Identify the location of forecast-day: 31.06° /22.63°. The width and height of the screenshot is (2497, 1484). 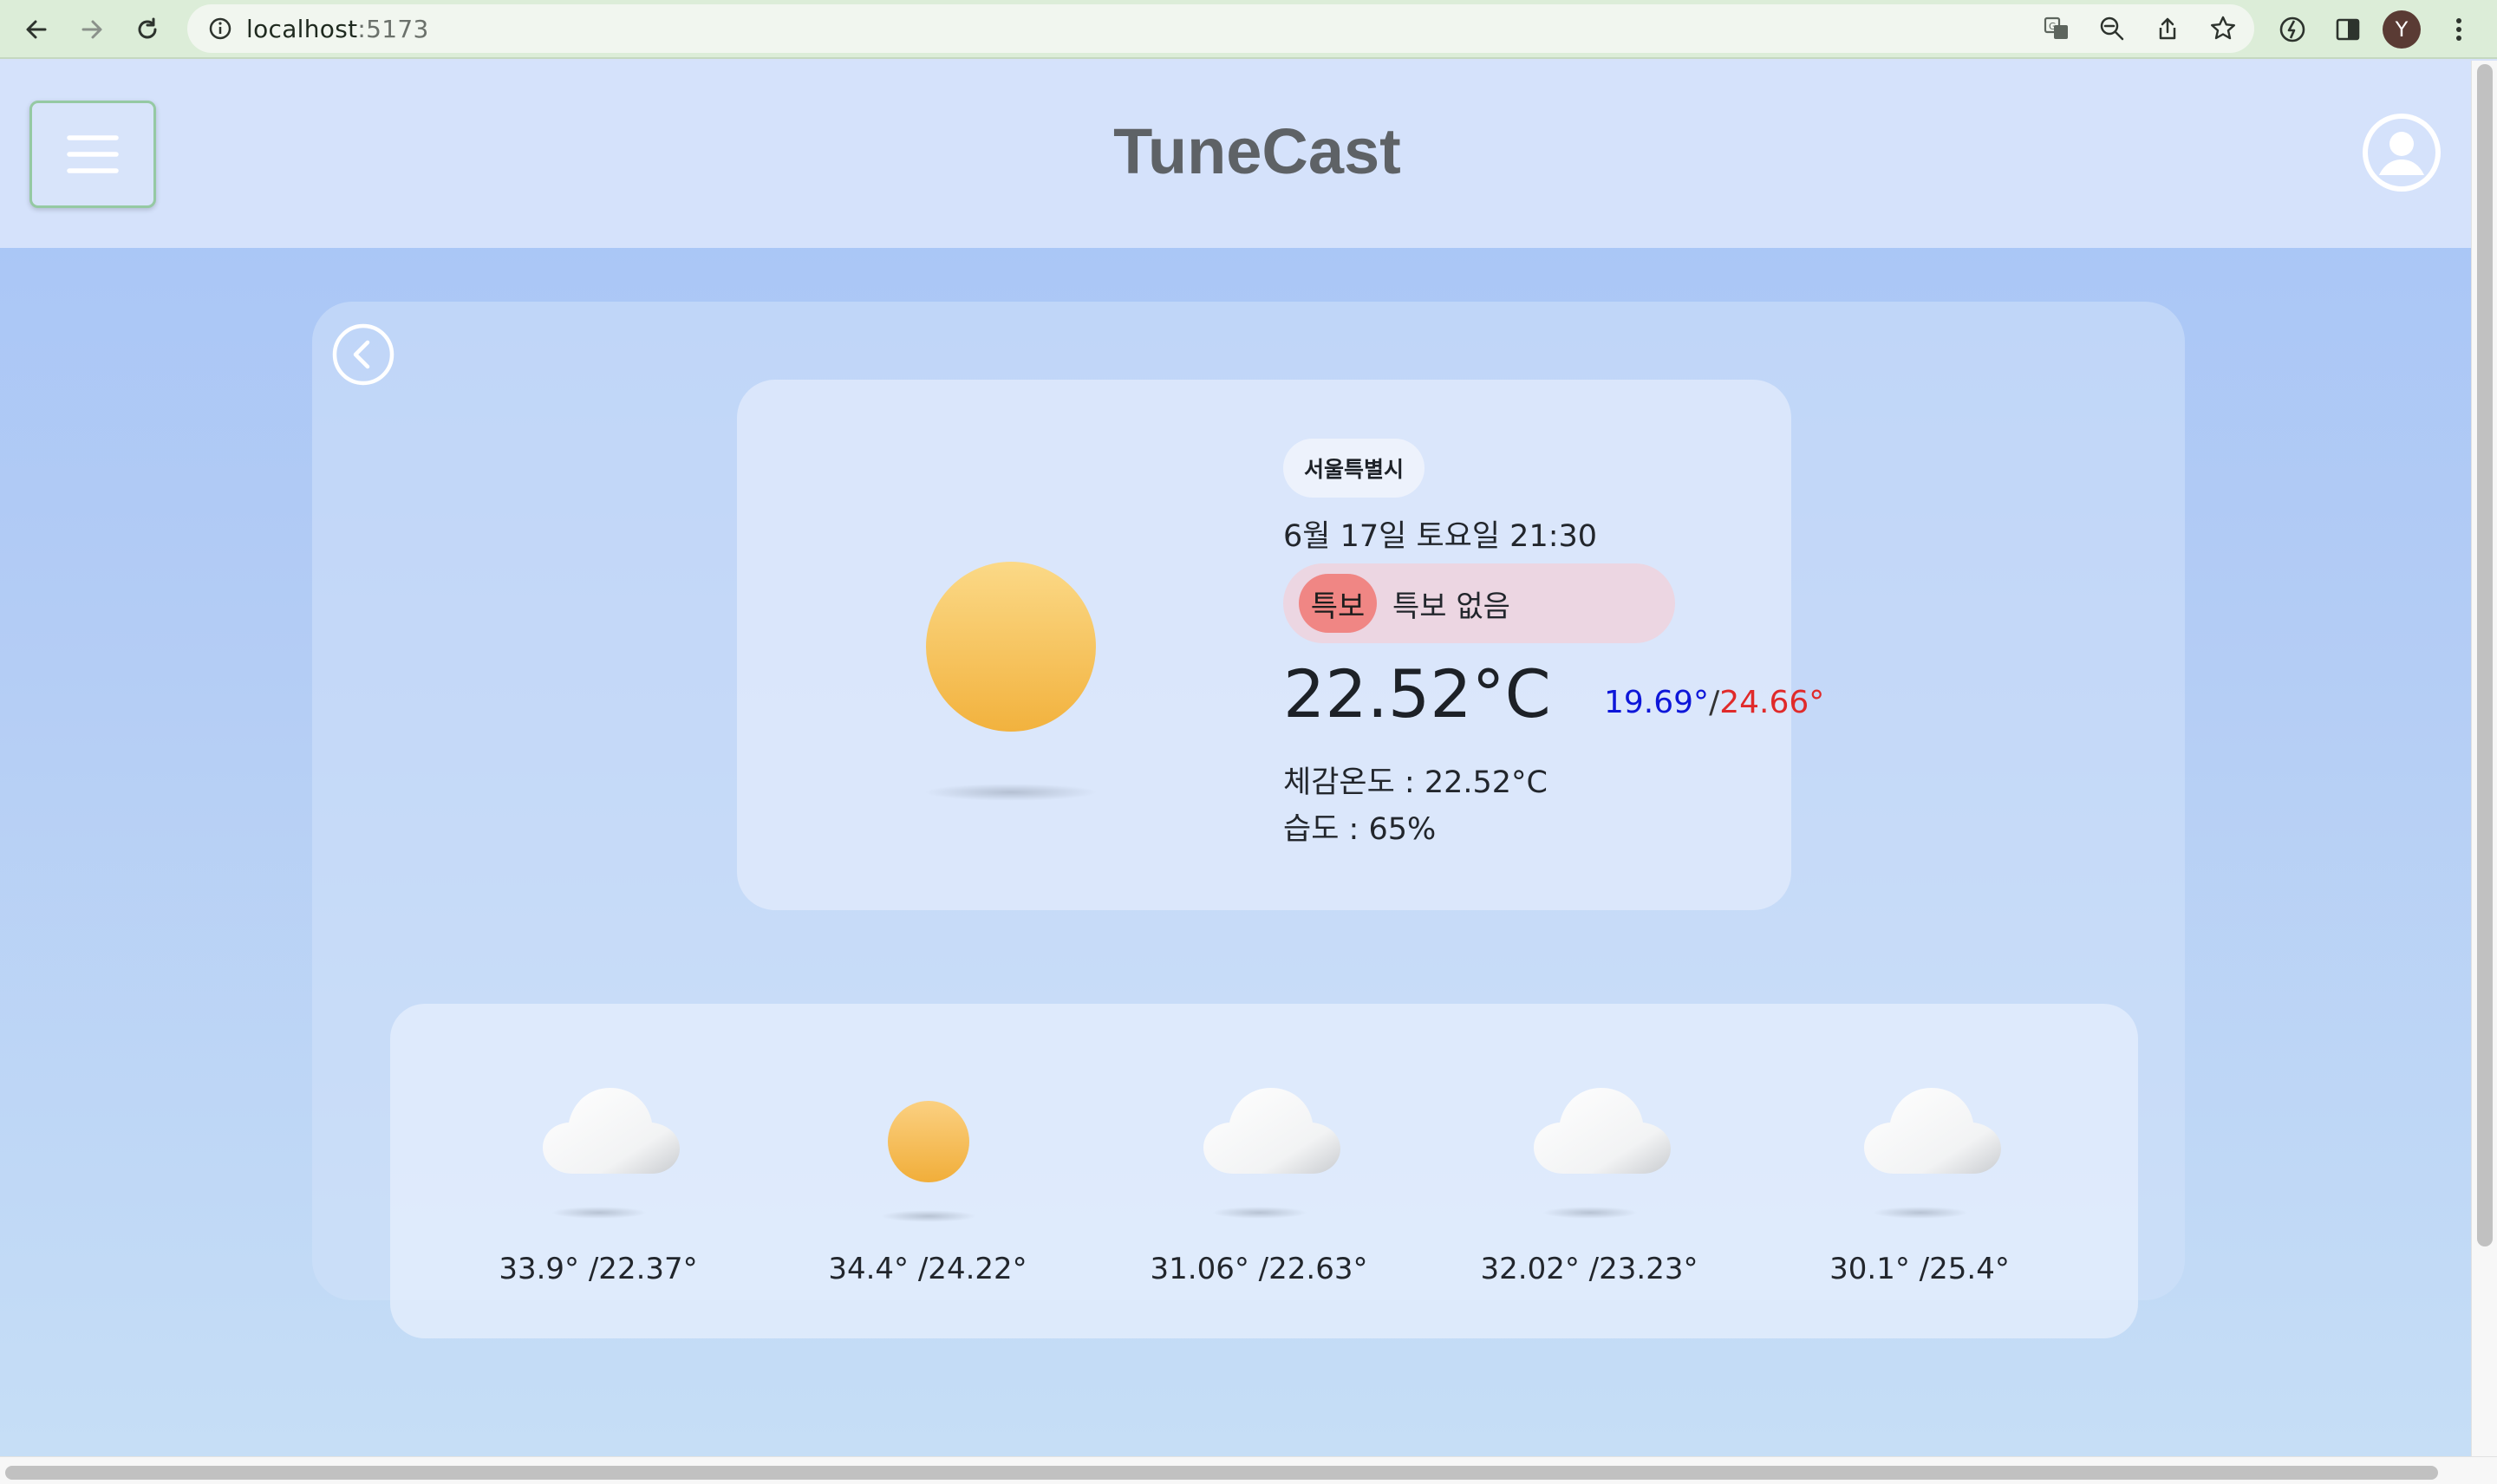
(1259, 1171).